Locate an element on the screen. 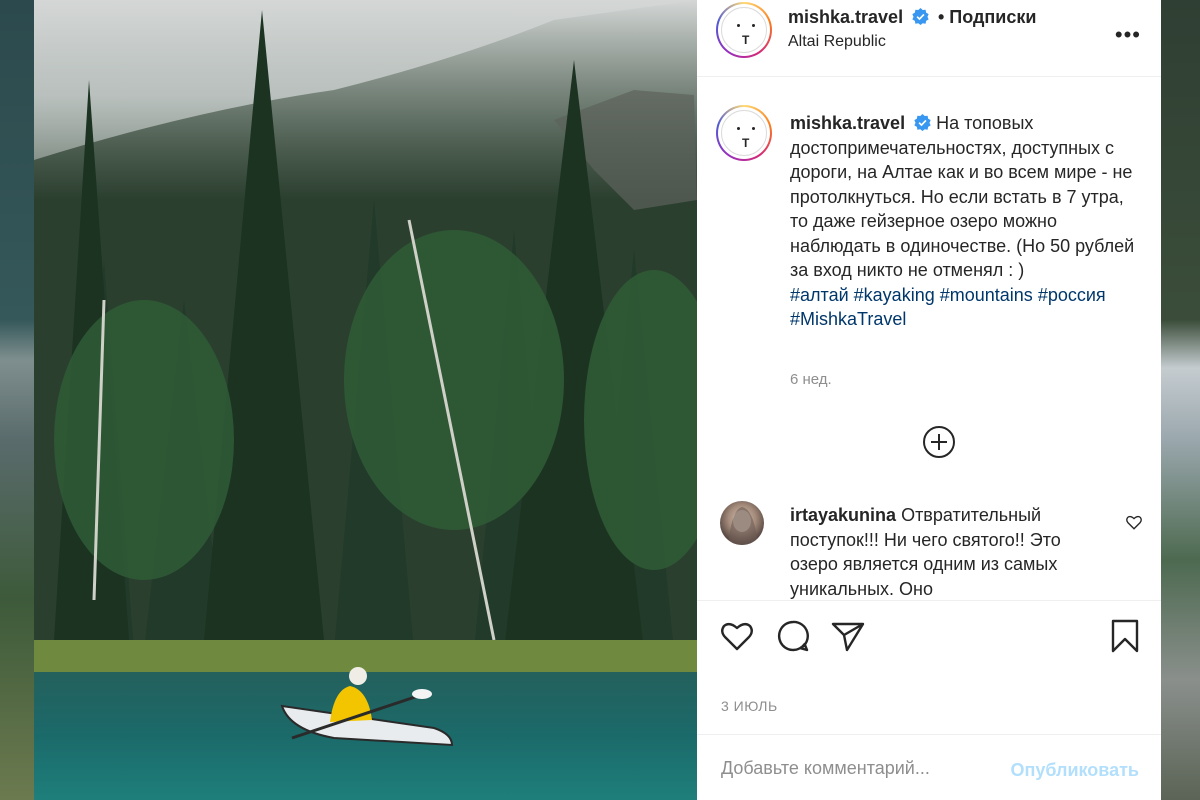  hashtag-link: #алтай is located at coordinates (819, 295).